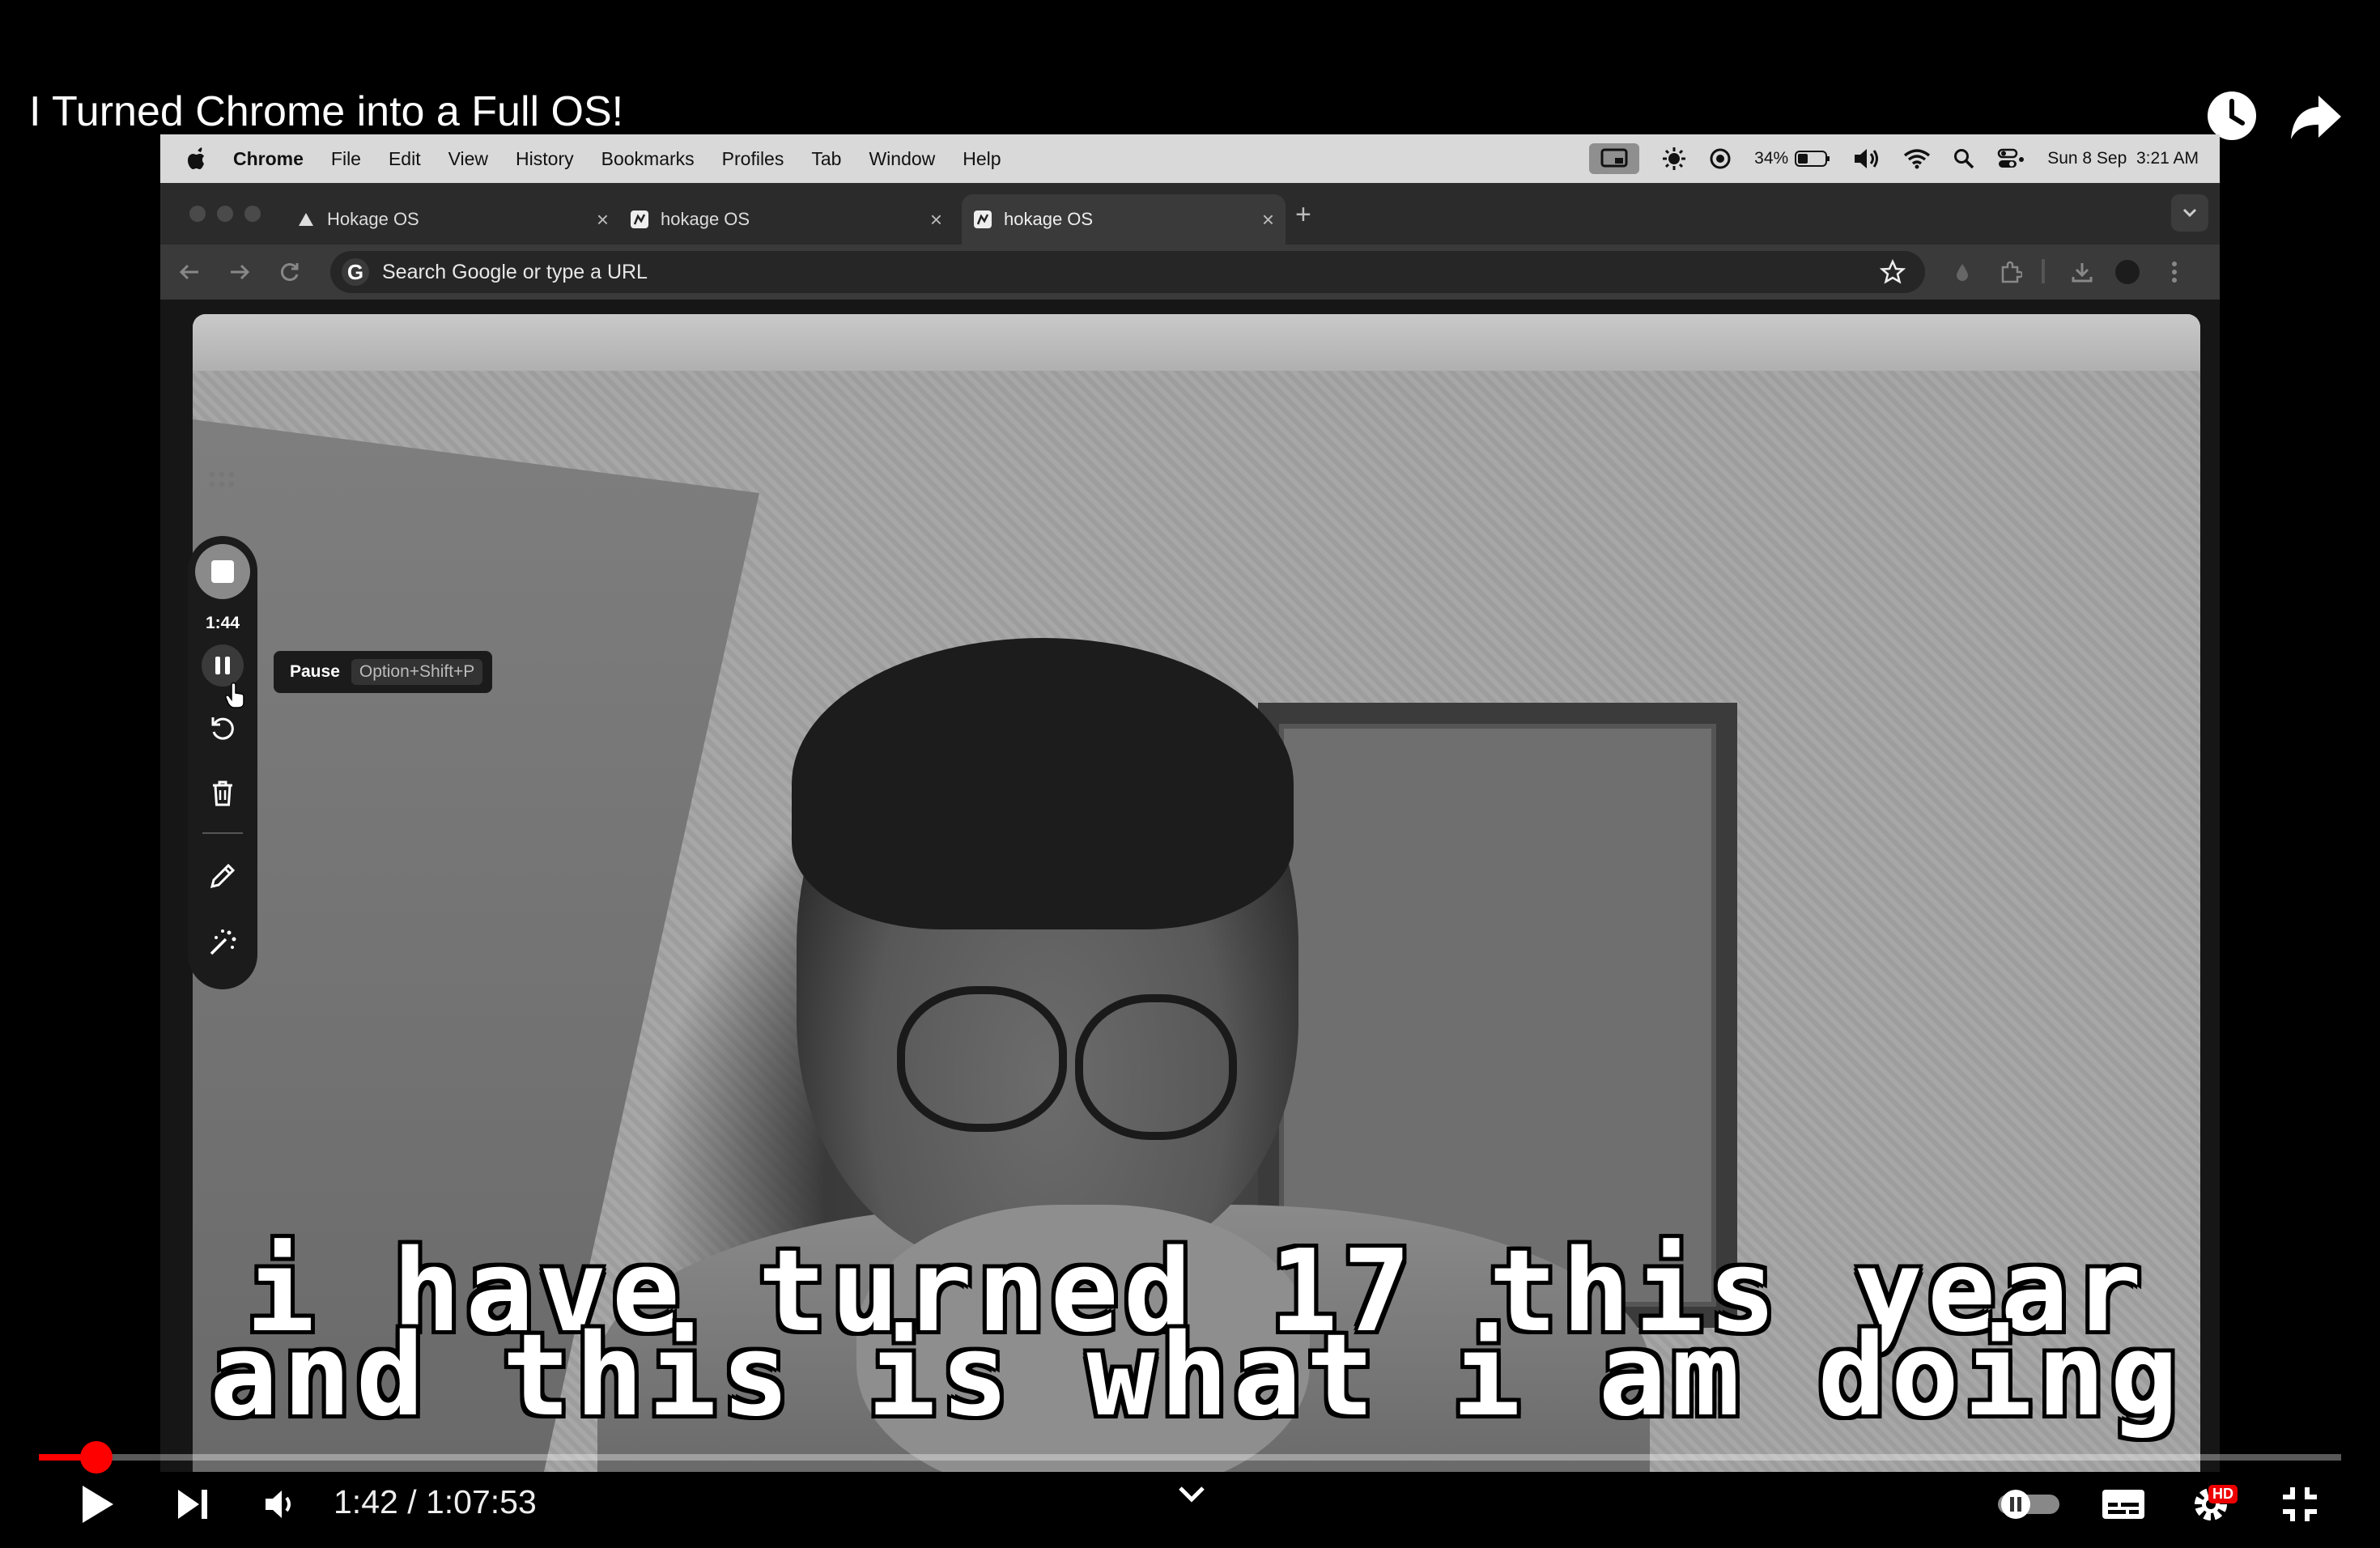  What do you see at coordinates (253, 214) in the screenshot?
I see `window-zoom-button` at bounding box center [253, 214].